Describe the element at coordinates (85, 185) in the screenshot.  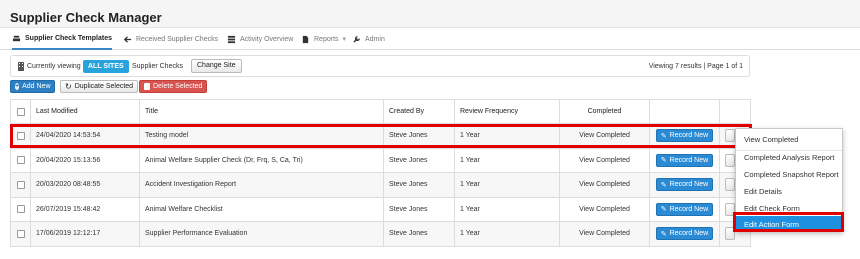
I see `last-modified-cell: 20/03/2020 08:48:55` at that location.